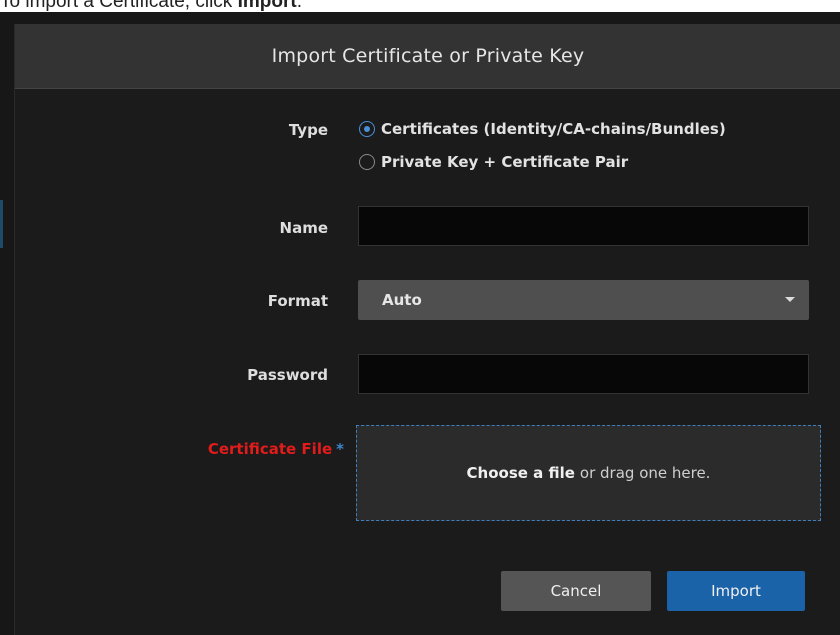  I want to click on radio-private-key-pair: Private Key + Certificate Pair, so click(493, 162).